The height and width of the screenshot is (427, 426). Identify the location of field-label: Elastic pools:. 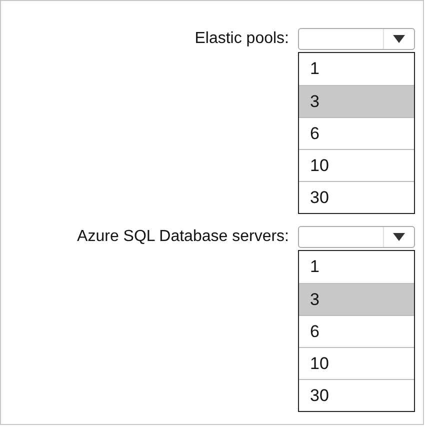
(241, 39).